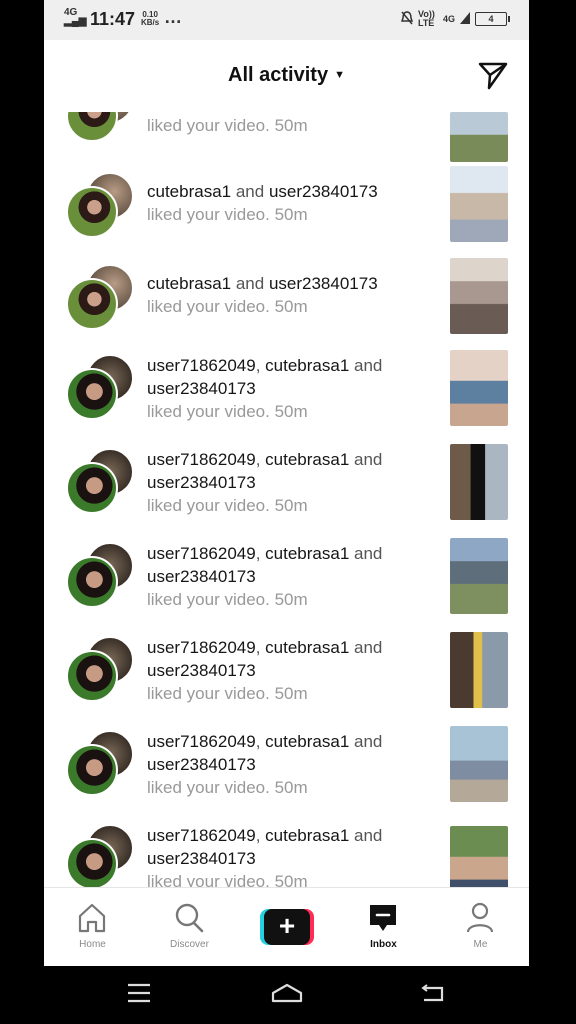 The width and height of the screenshot is (576, 1024). Describe the element at coordinates (141, 995) in the screenshot. I see `recent-apps-button` at that location.